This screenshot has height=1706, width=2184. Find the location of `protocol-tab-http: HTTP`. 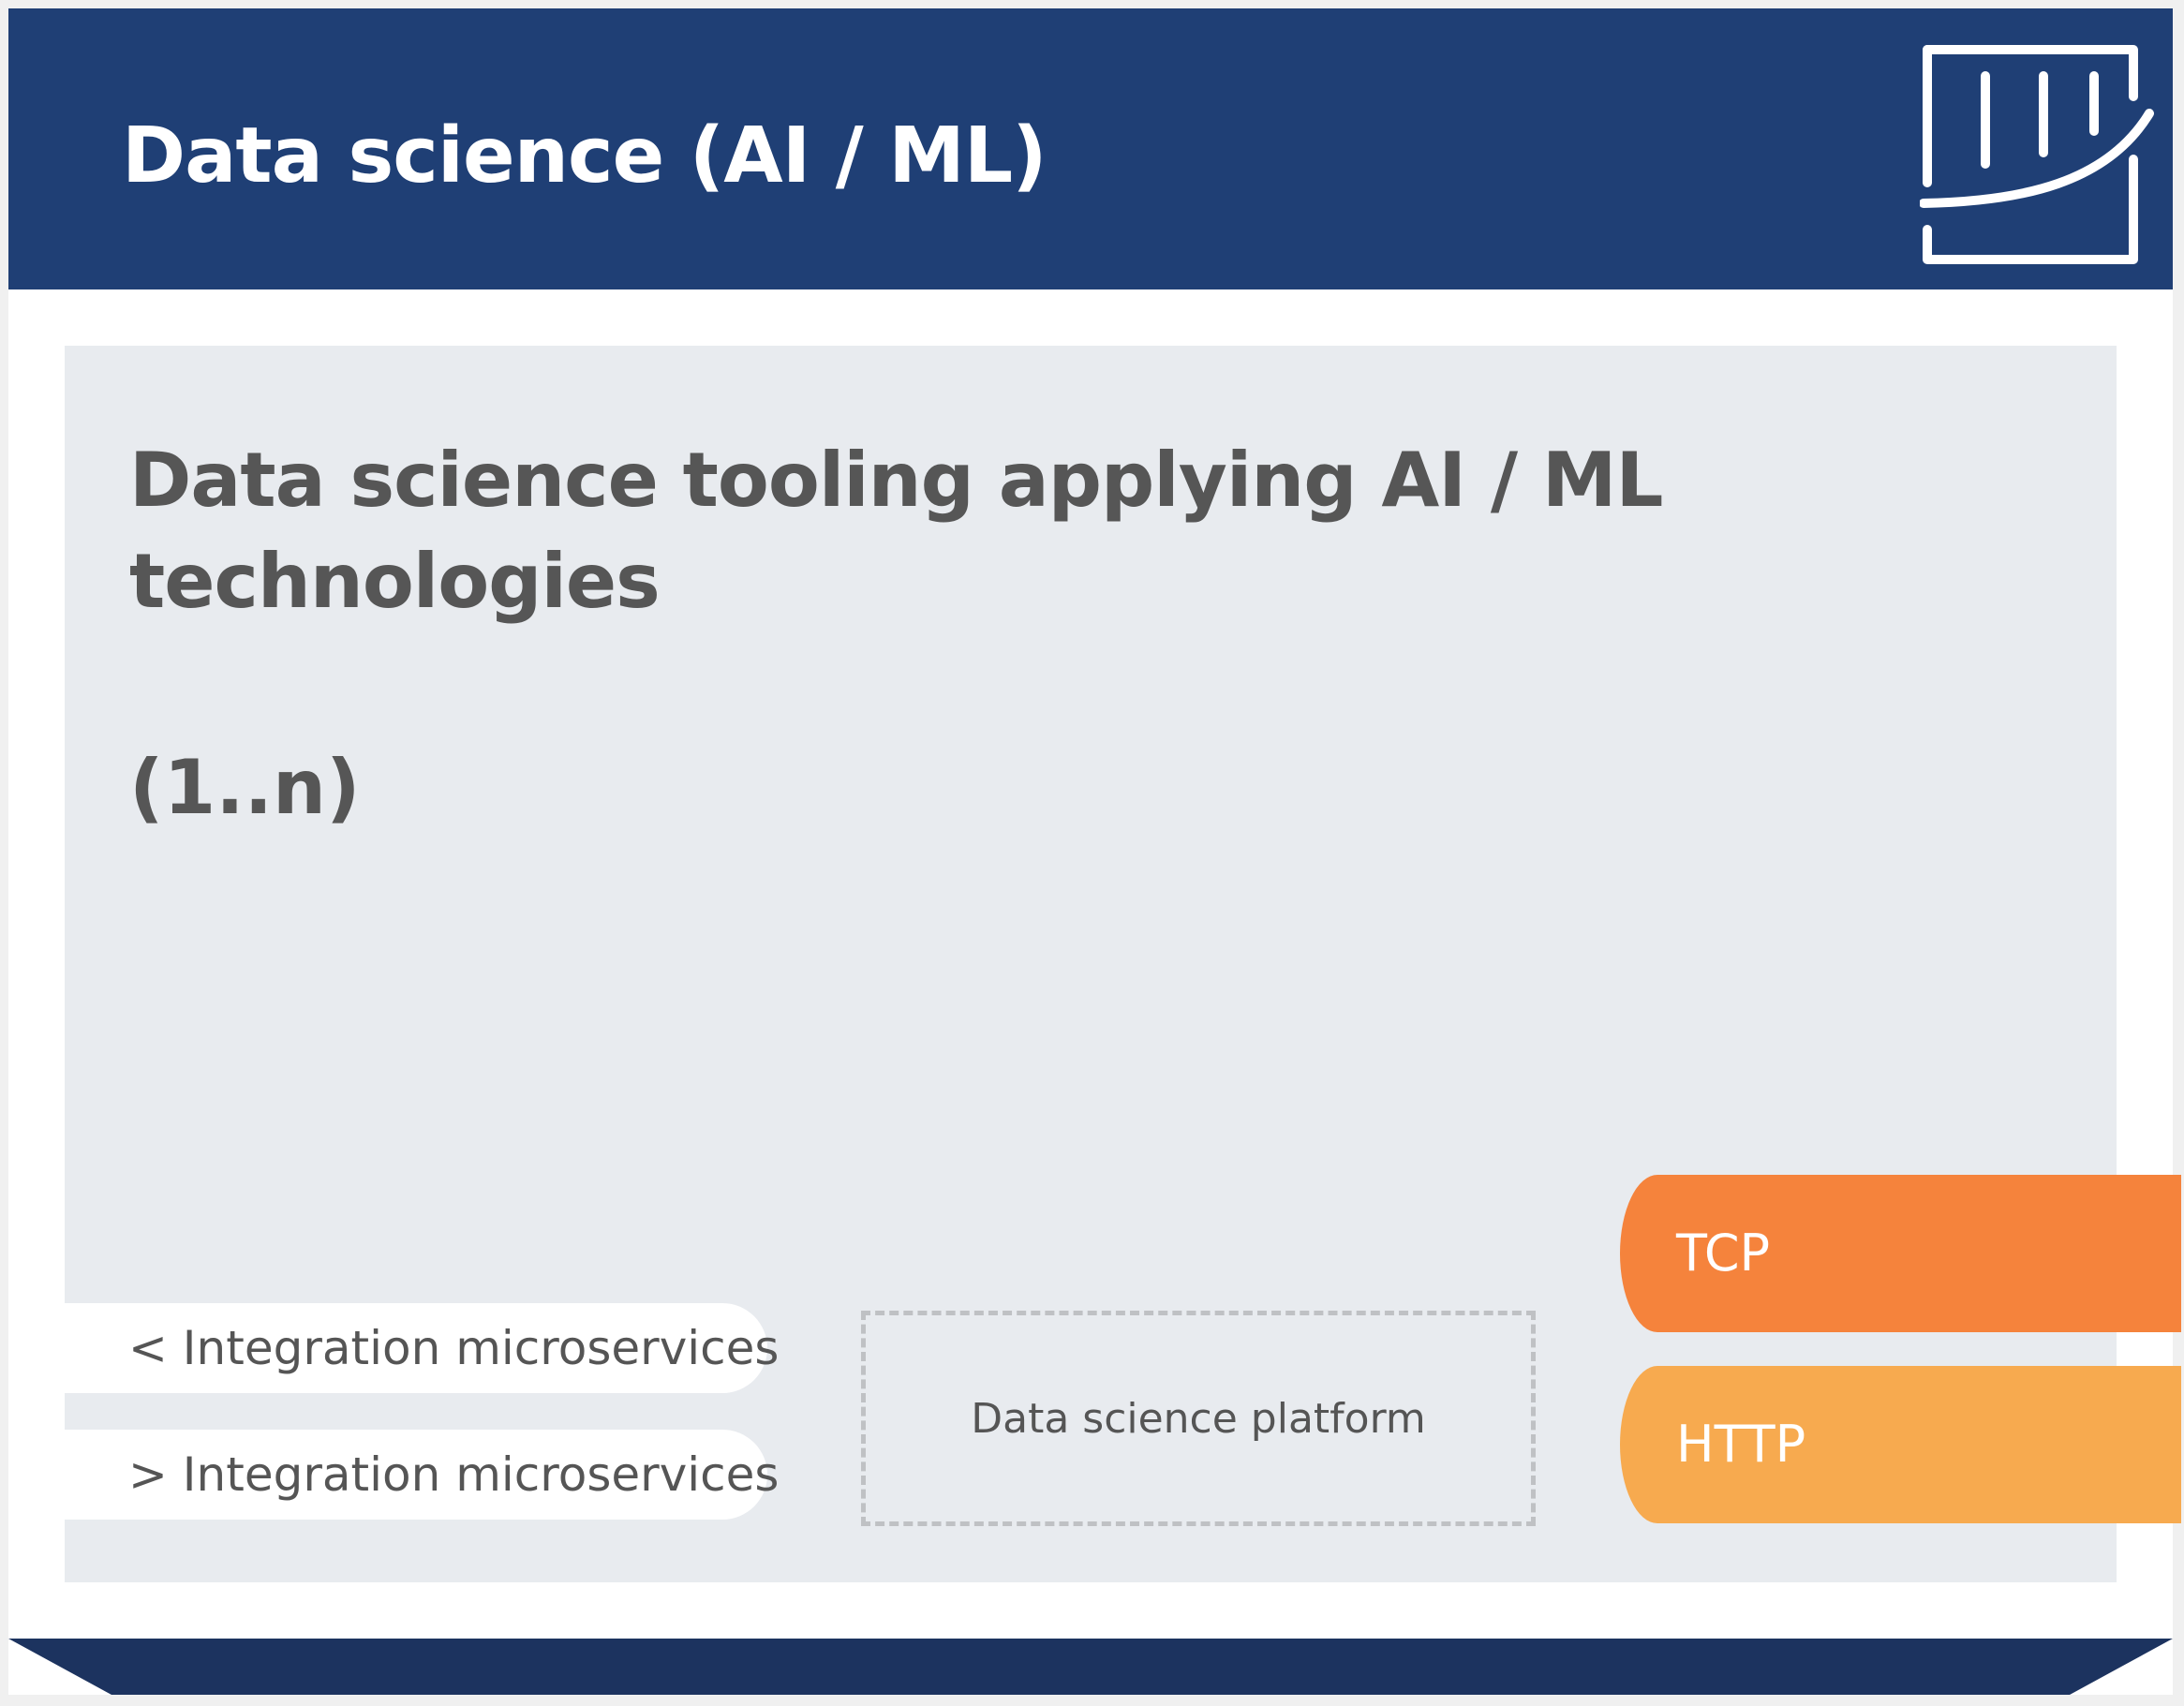

protocol-tab-http: HTTP is located at coordinates (1900, 1445).